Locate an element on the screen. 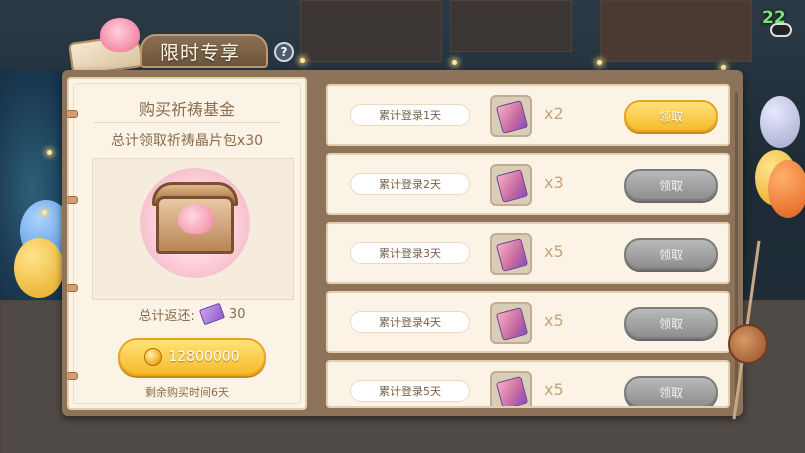  day-label: 累计登录1天 is located at coordinates (410, 115).